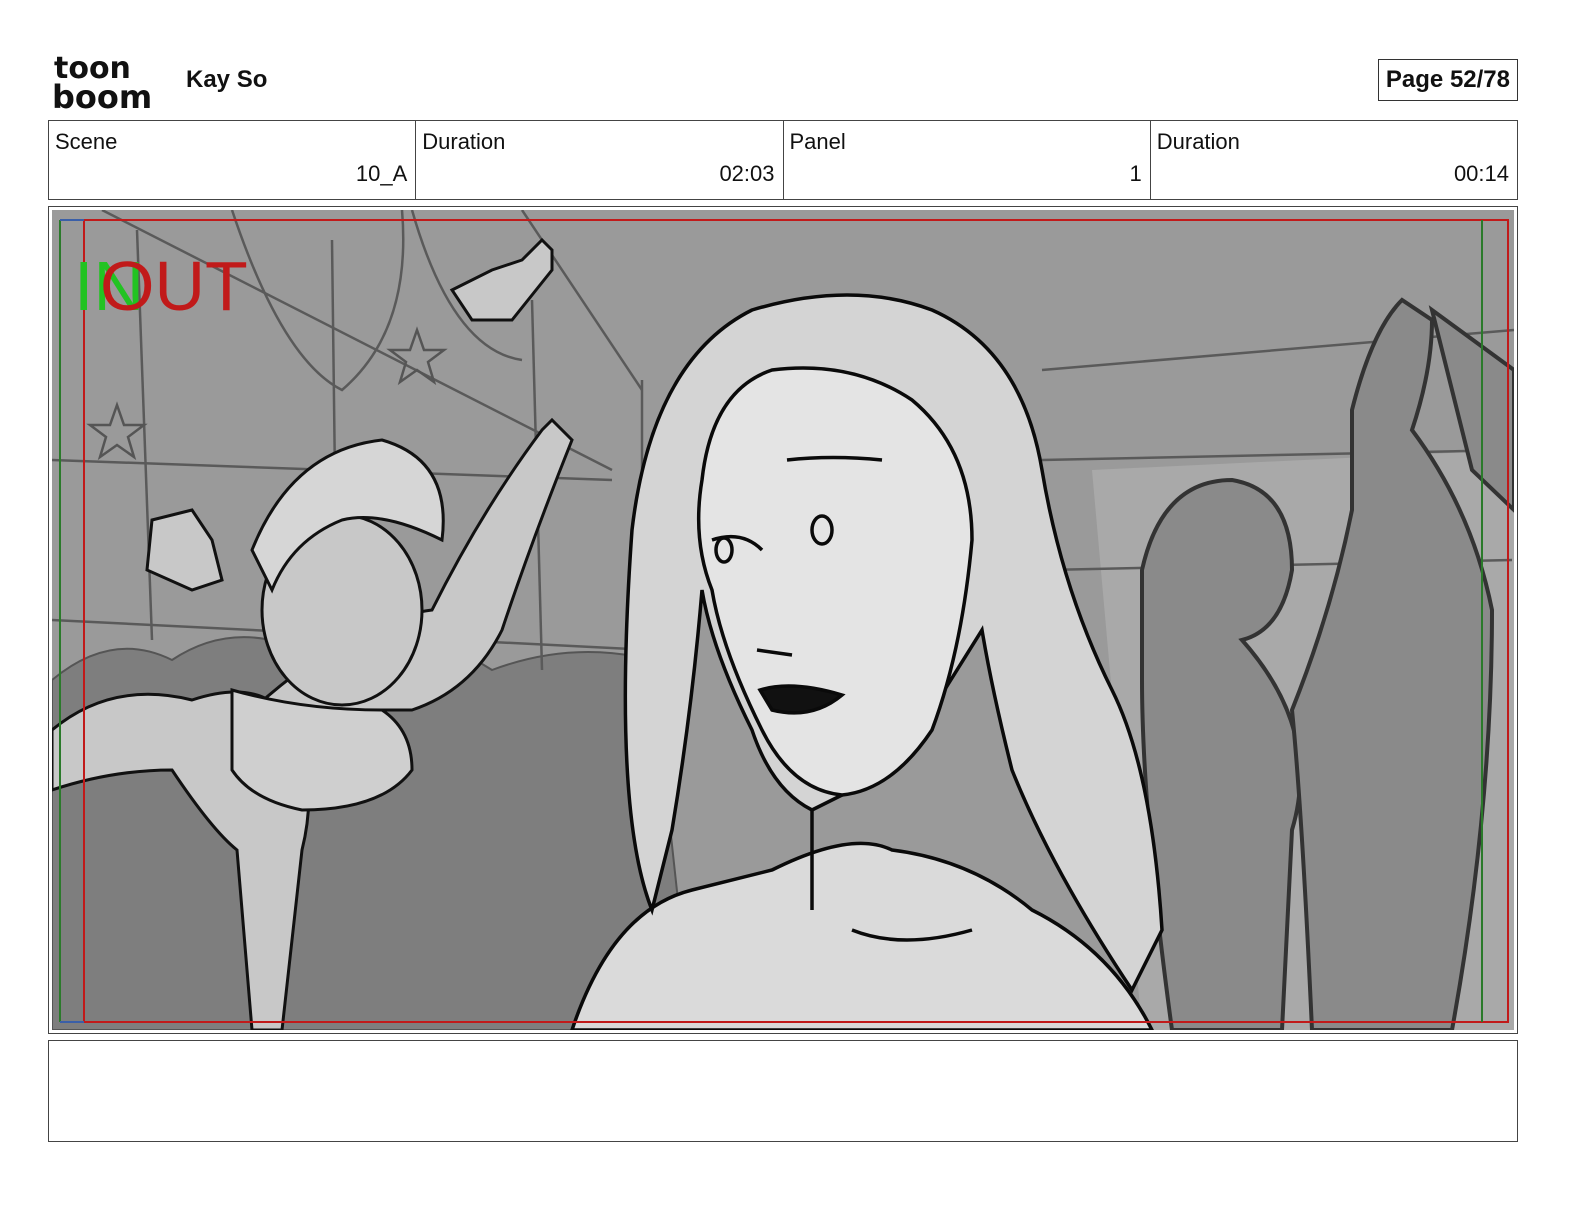 Image resolution: width=1584 pixels, height=1224 pixels. I want to click on logo-text-bottom: boom, so click(102, 95).